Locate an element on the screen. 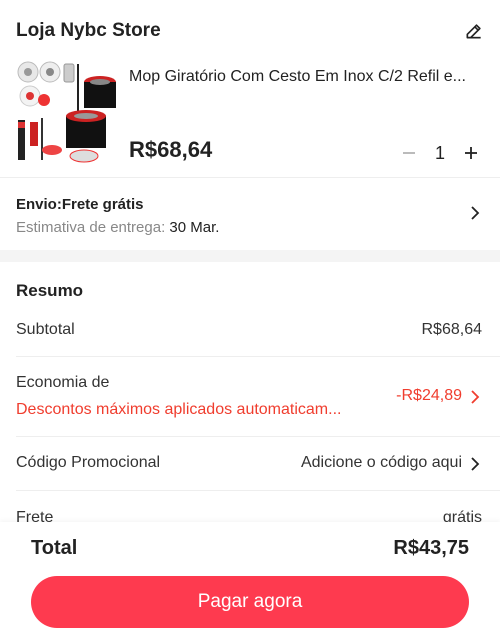  delivery-estimate-label: Estimativa de entrega: is located at coordinates (91, 227).